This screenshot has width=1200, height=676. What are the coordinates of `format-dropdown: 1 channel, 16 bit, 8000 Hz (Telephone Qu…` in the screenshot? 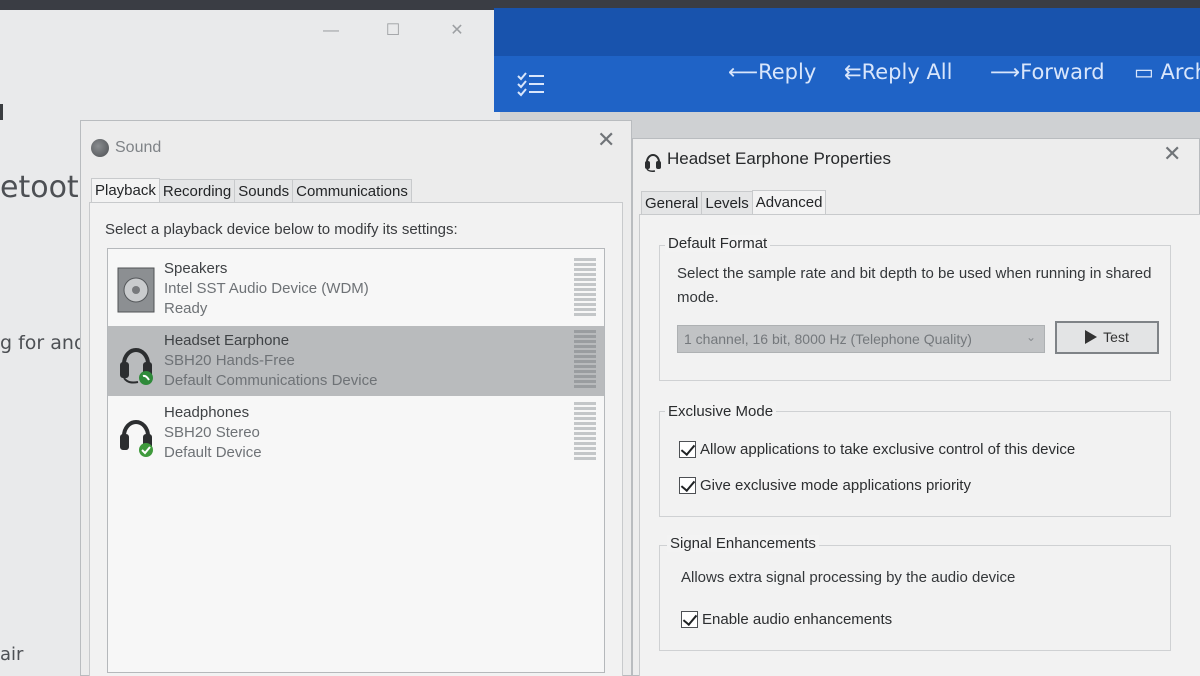 It's located at (861, 339).